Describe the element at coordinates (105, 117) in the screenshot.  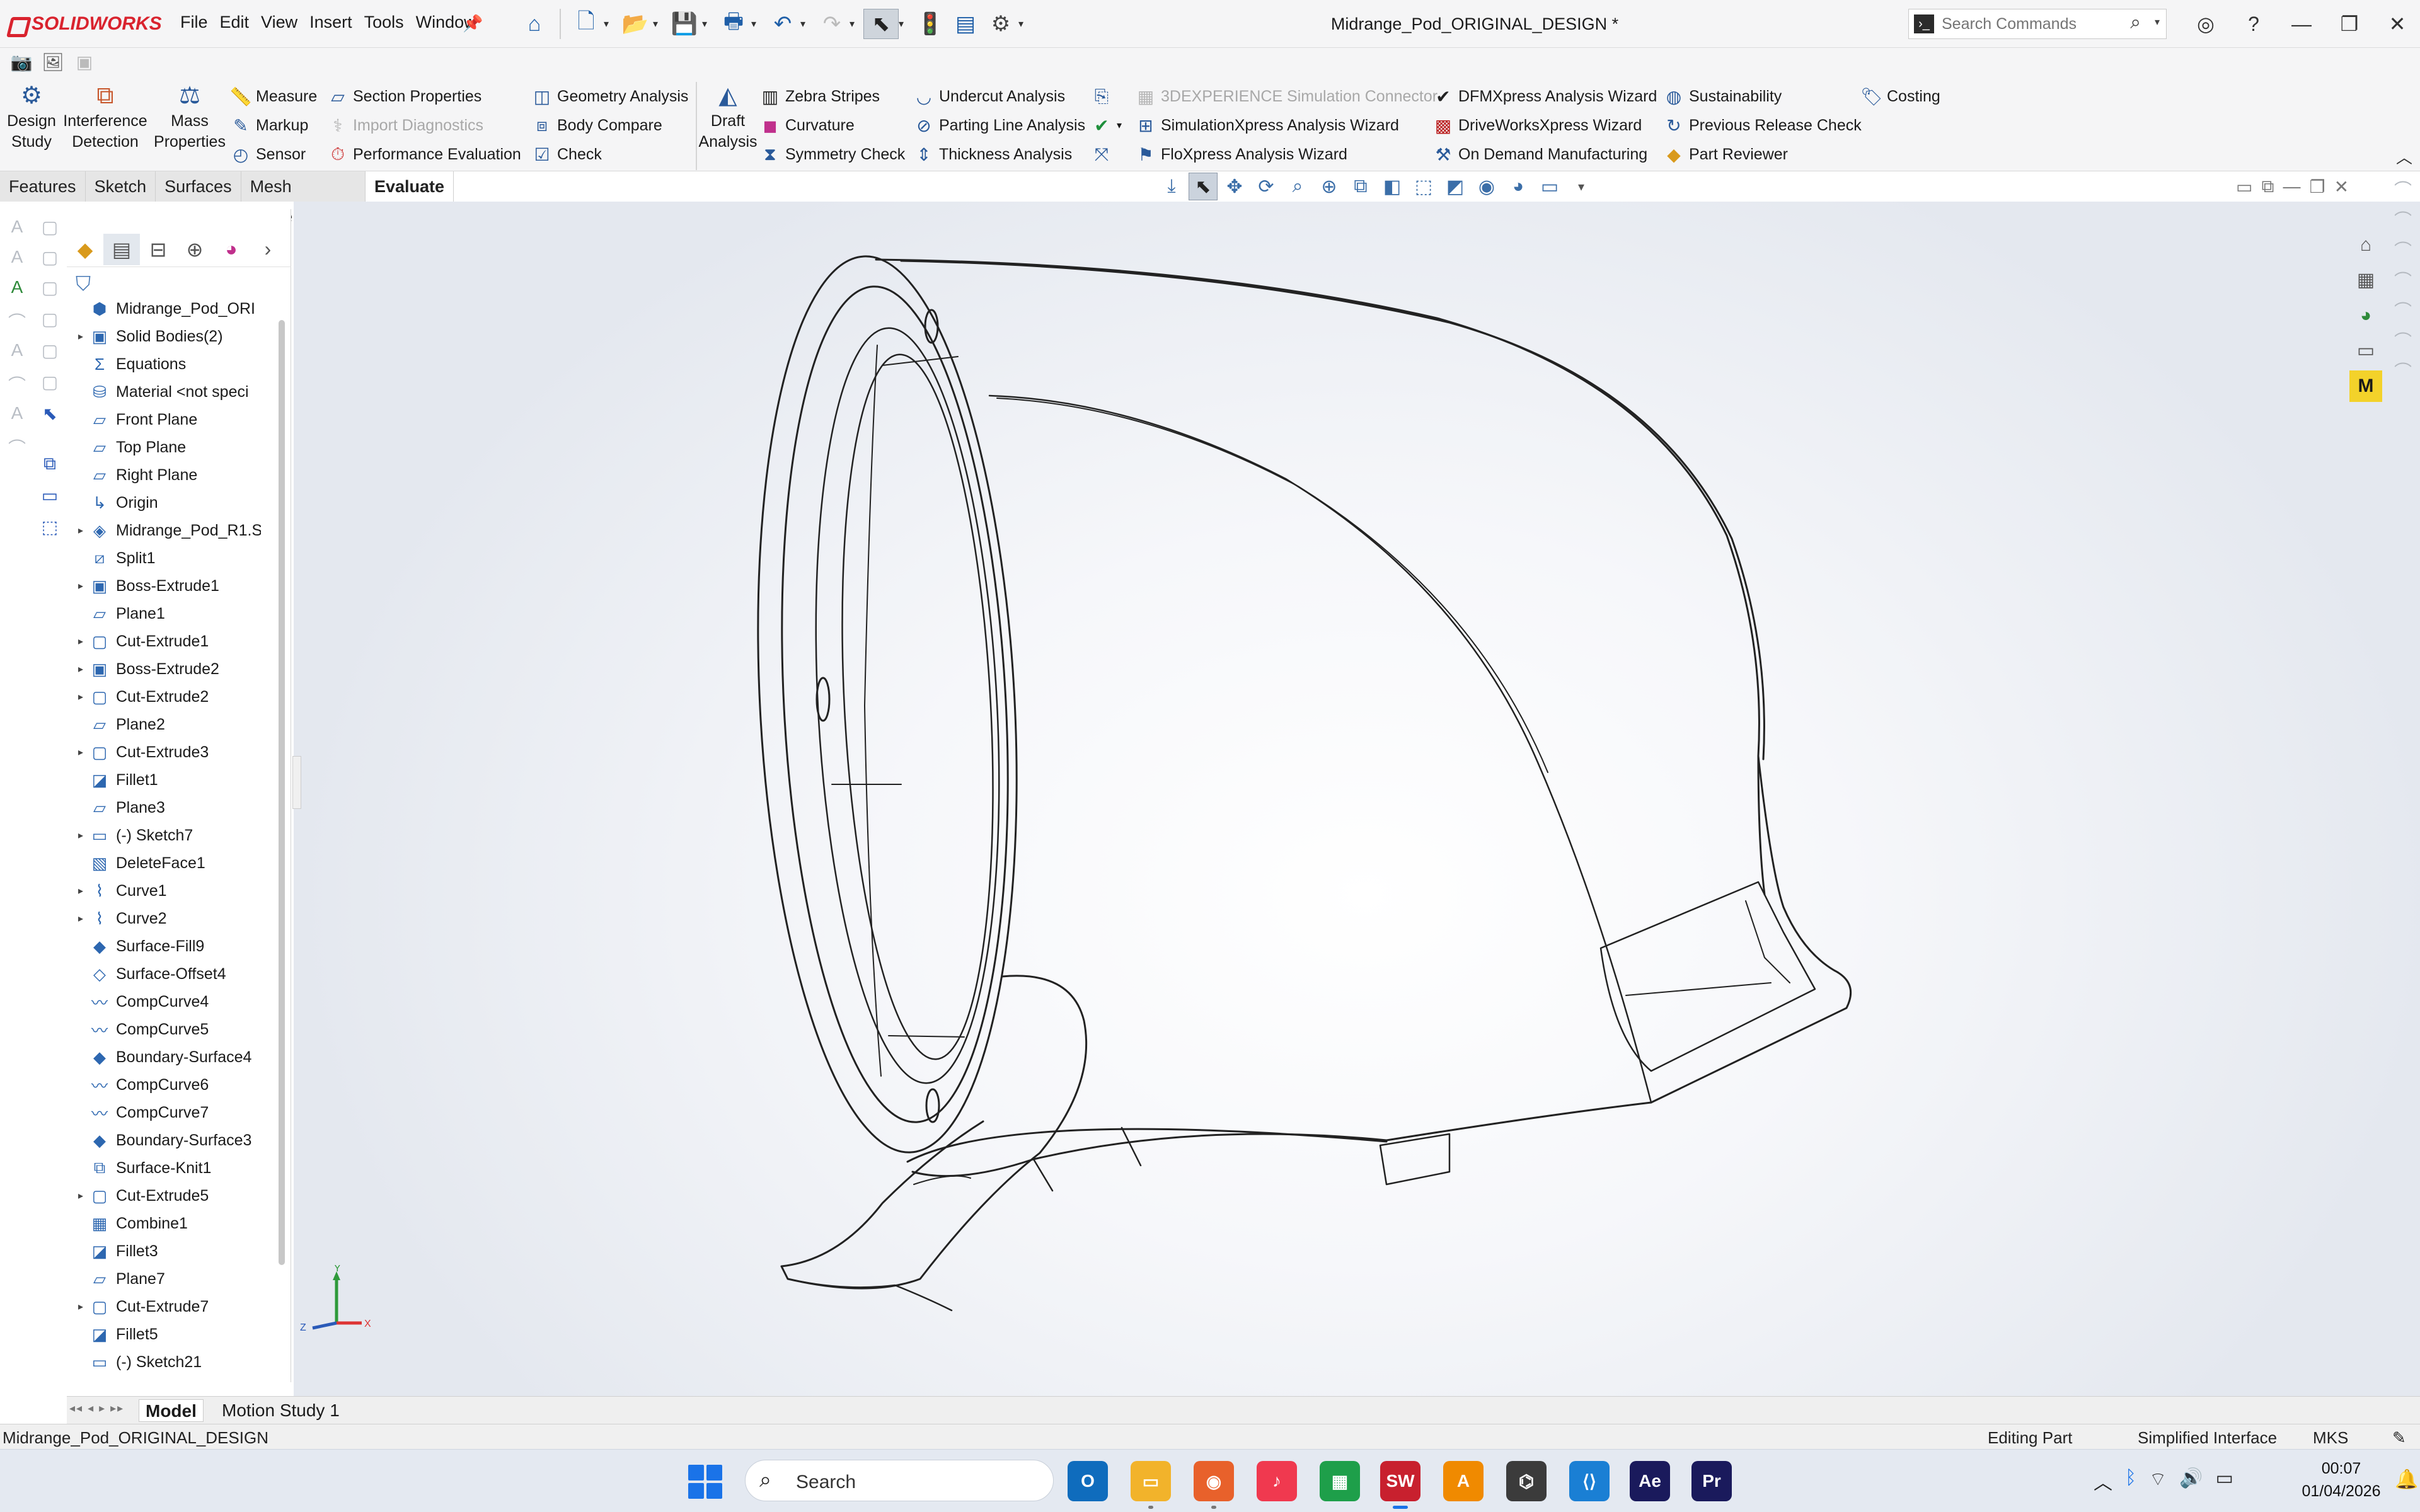
I see `interference-detection-button: ⧉ Interference Detection` at that location.